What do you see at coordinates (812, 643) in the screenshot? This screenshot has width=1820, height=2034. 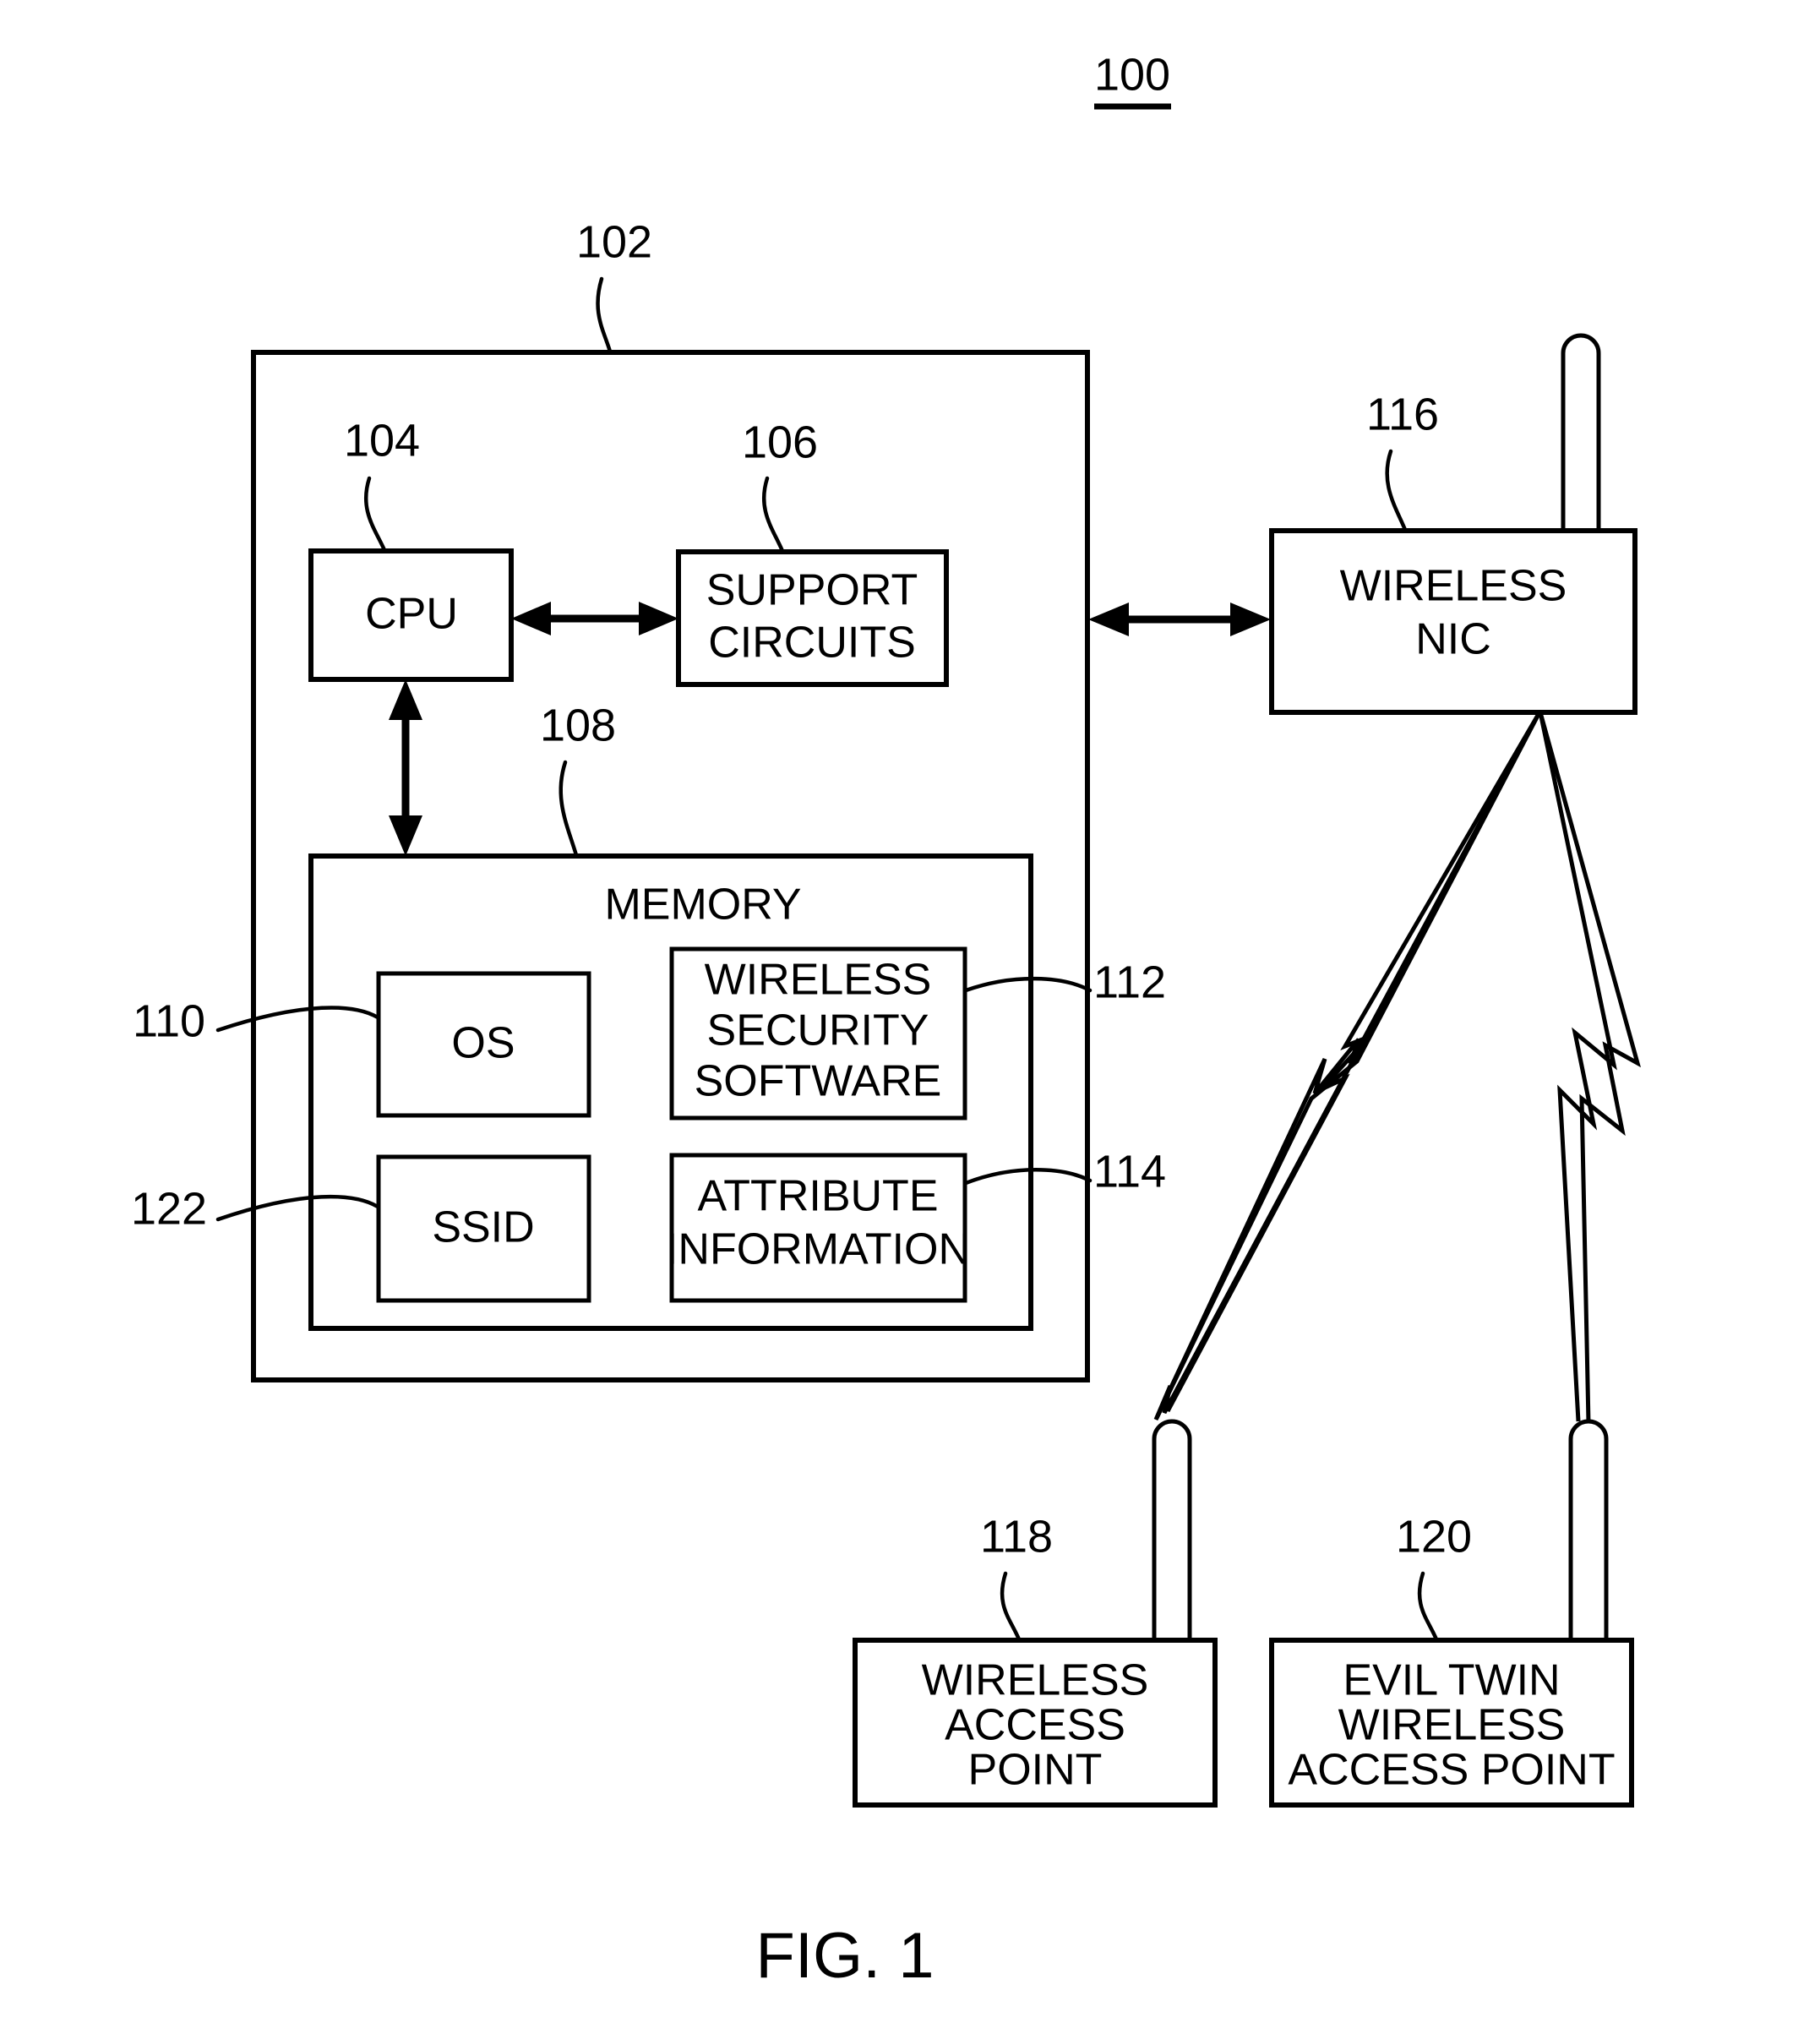 I see `support-circuits-label-line2: CIRCUITS` at bounding box center [812, 643].